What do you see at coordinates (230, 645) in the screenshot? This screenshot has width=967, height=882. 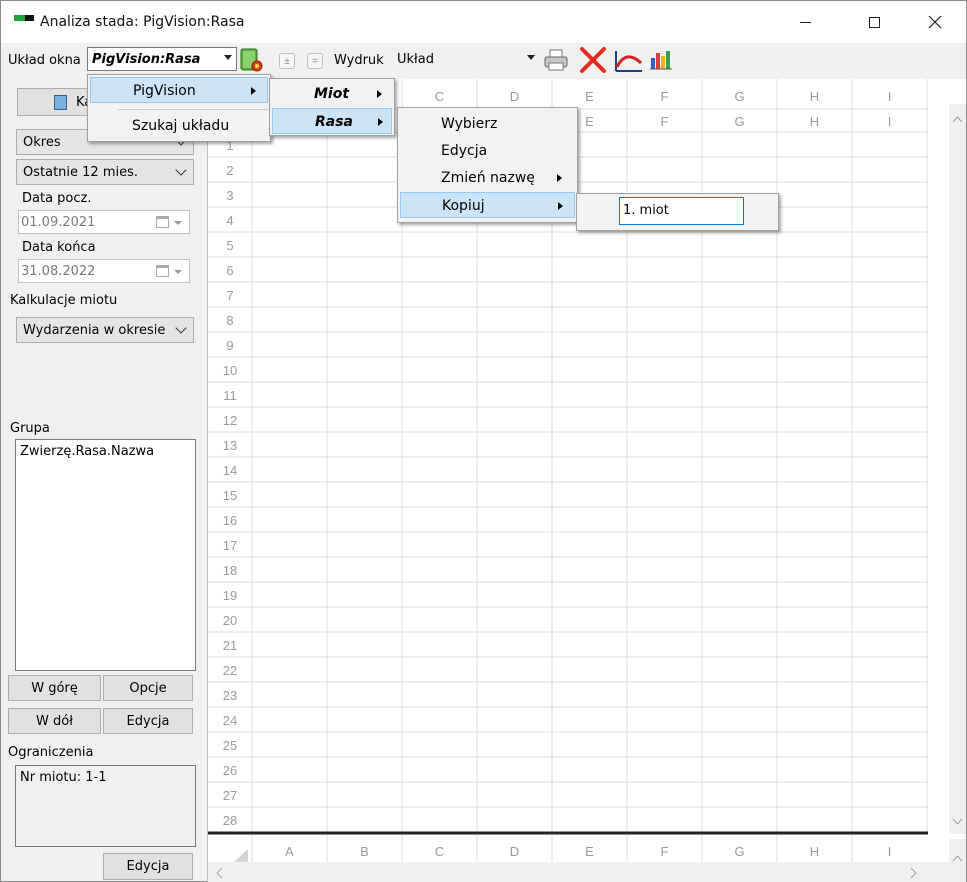 I see `row-header: 21` at bounding box center [230, 645].